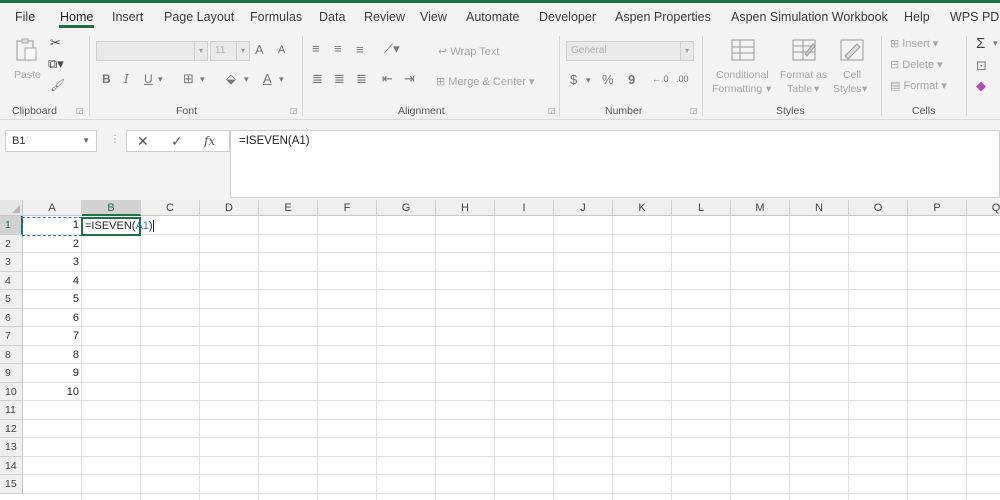 Image resolution: width=1000 pixels, height=500 pixels. What do you see at coordinates (916, 64) in the screenshot?
I see `delete-cells-button: ⊟ Delete ▾` at bounding box center [916, 64].